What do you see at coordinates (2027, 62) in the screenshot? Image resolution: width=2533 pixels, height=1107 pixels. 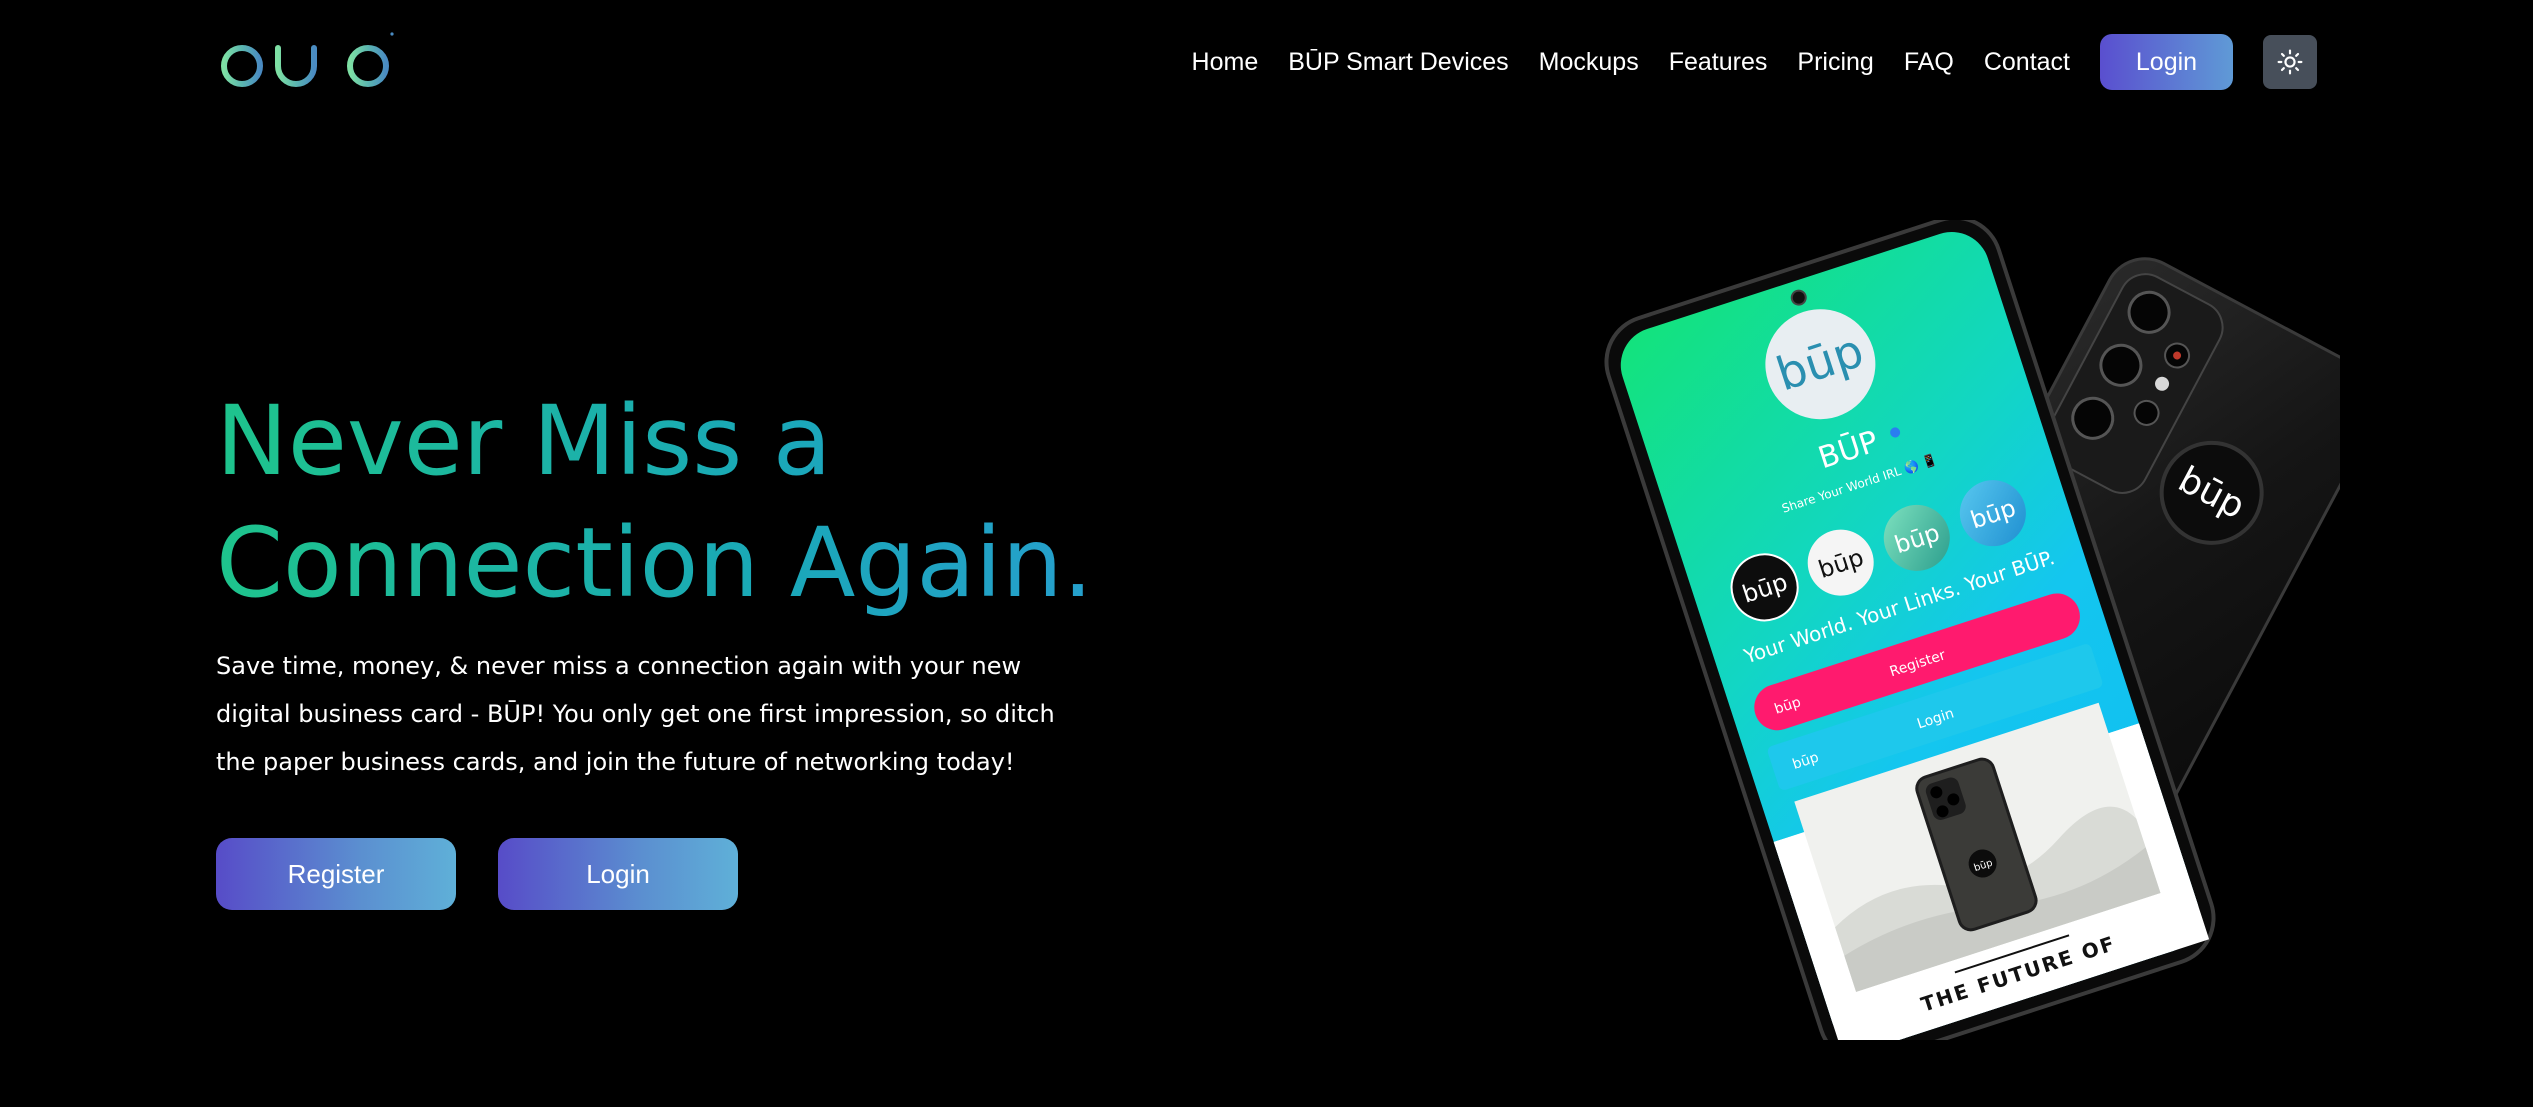 I see `nav-contact-link: Contact` at bounding box center [2027, 62].